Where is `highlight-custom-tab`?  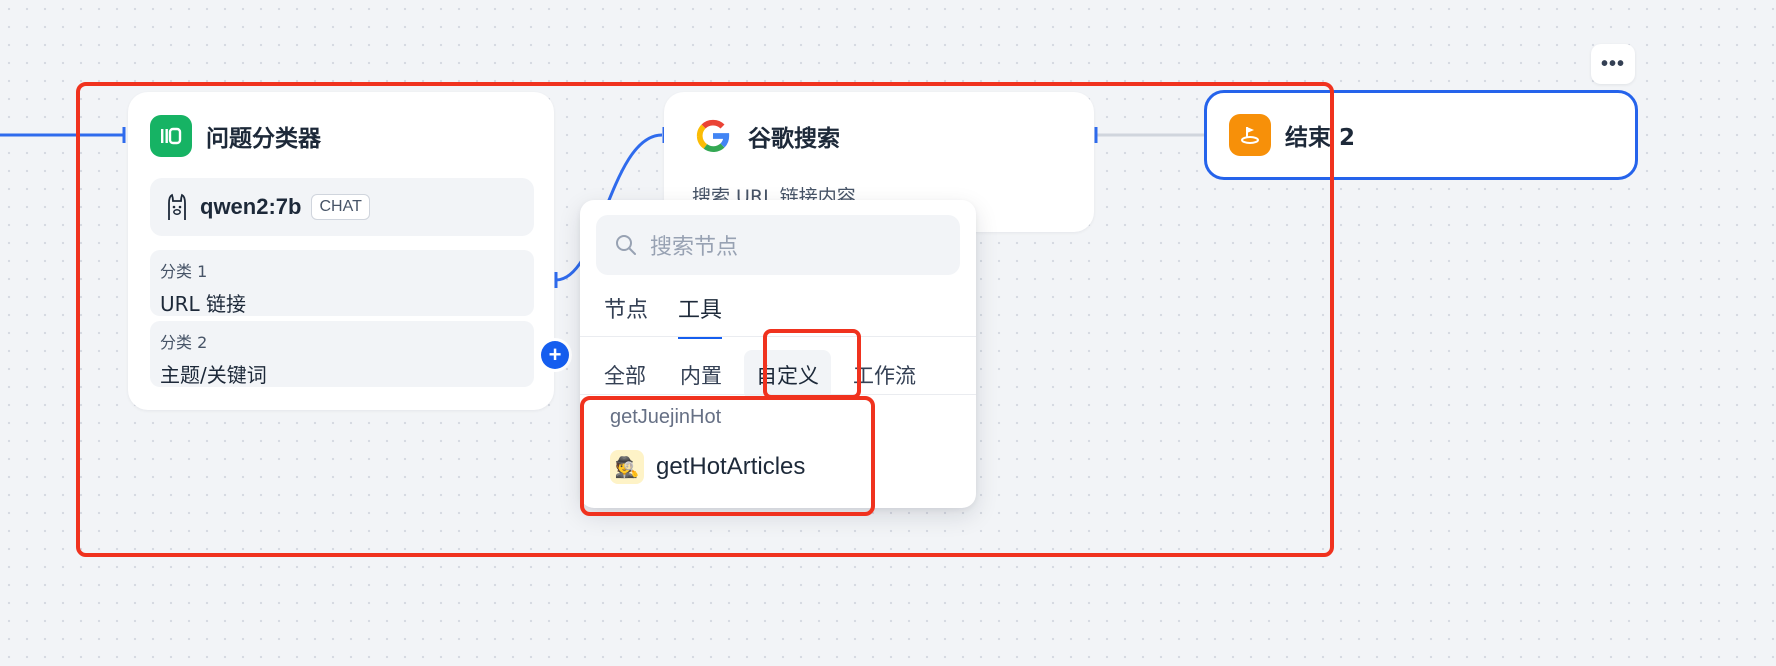
highlight-custom-tab is located at coordinates (812, 364).